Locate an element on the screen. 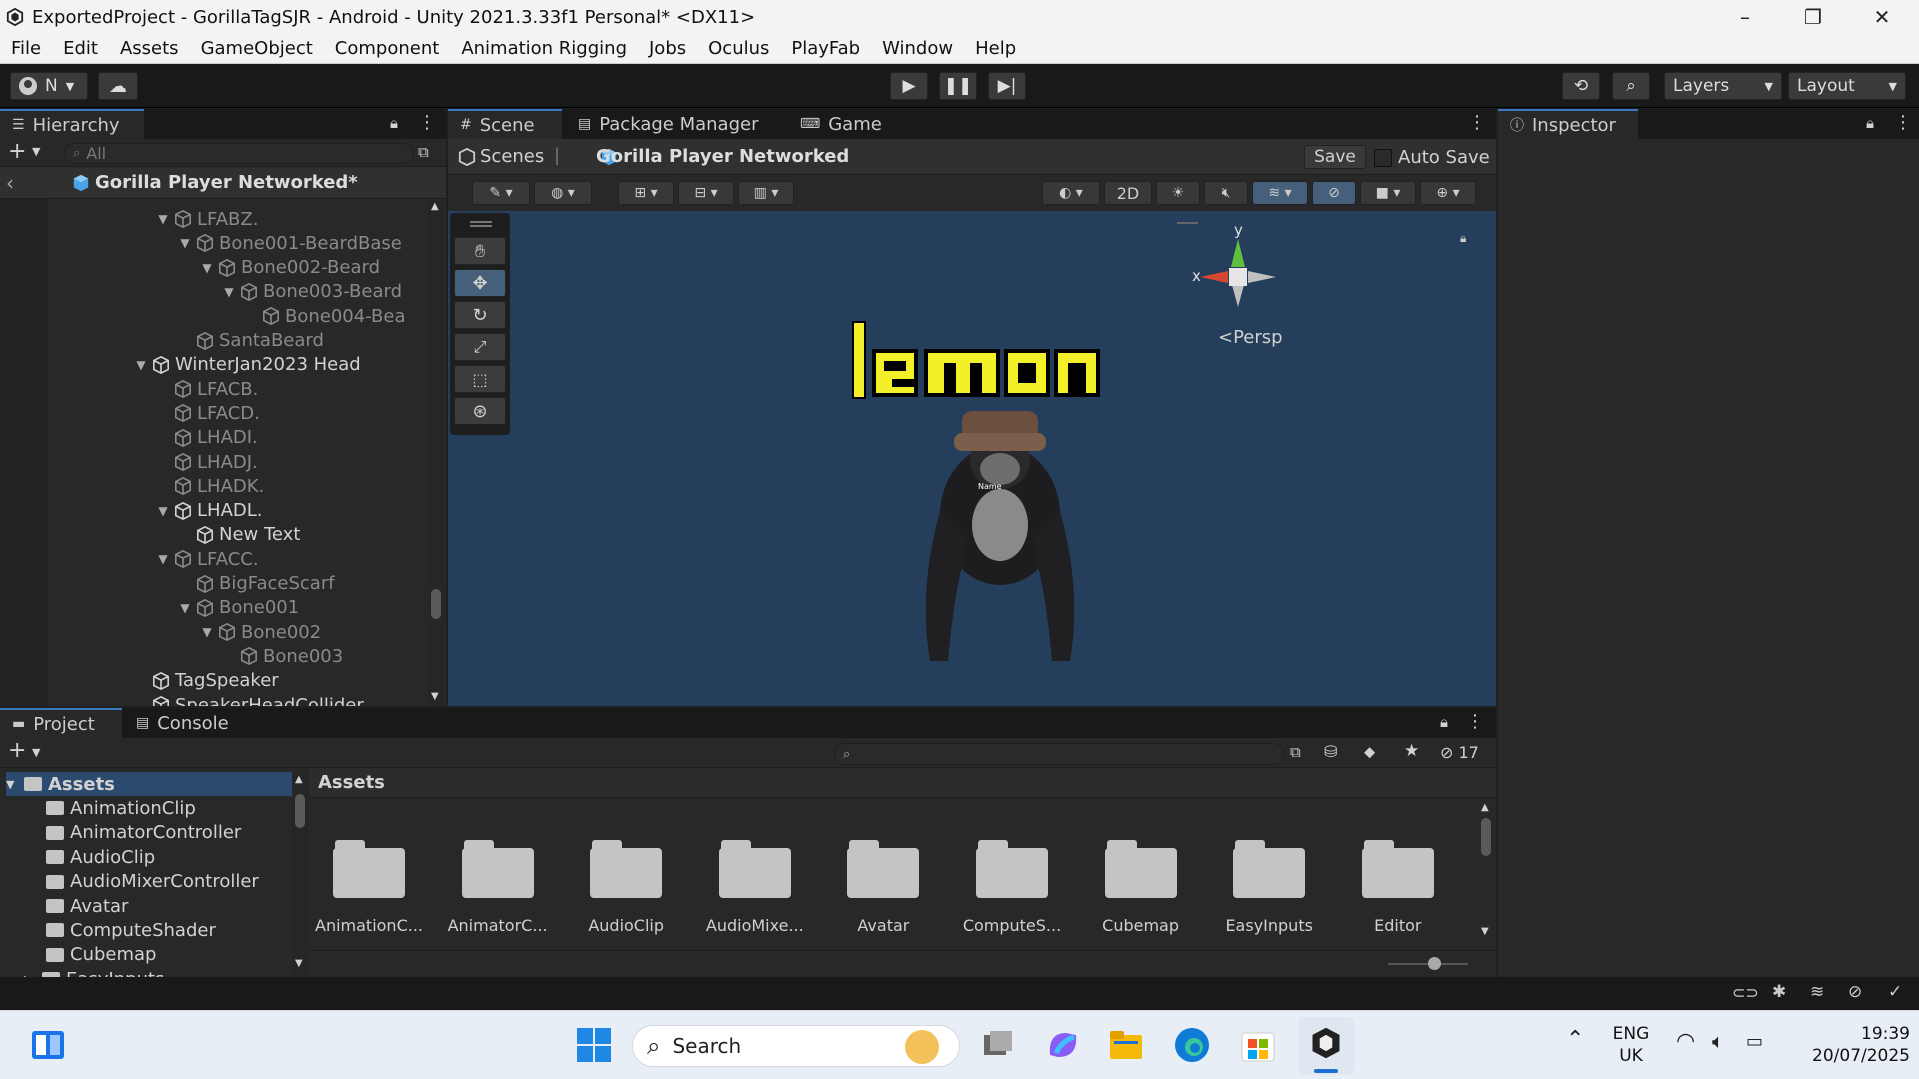 The width and height of the screenshot is (1919, 1079). asset-folder: Cubemap is located at coordinates (1141, 873).